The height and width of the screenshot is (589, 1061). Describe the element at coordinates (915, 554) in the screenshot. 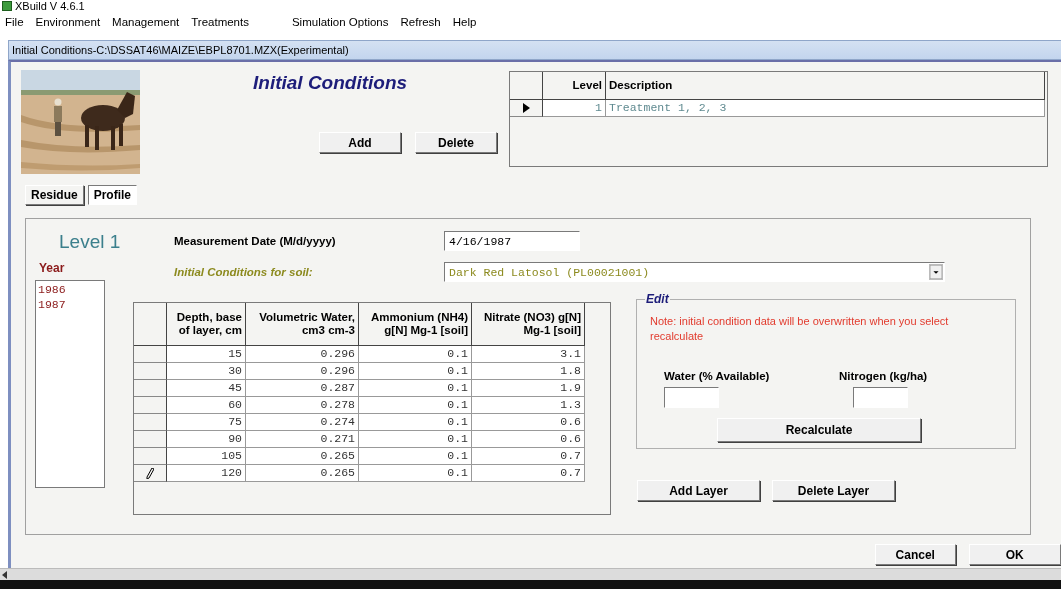

I see `cancel-button: Cancel` at that location.